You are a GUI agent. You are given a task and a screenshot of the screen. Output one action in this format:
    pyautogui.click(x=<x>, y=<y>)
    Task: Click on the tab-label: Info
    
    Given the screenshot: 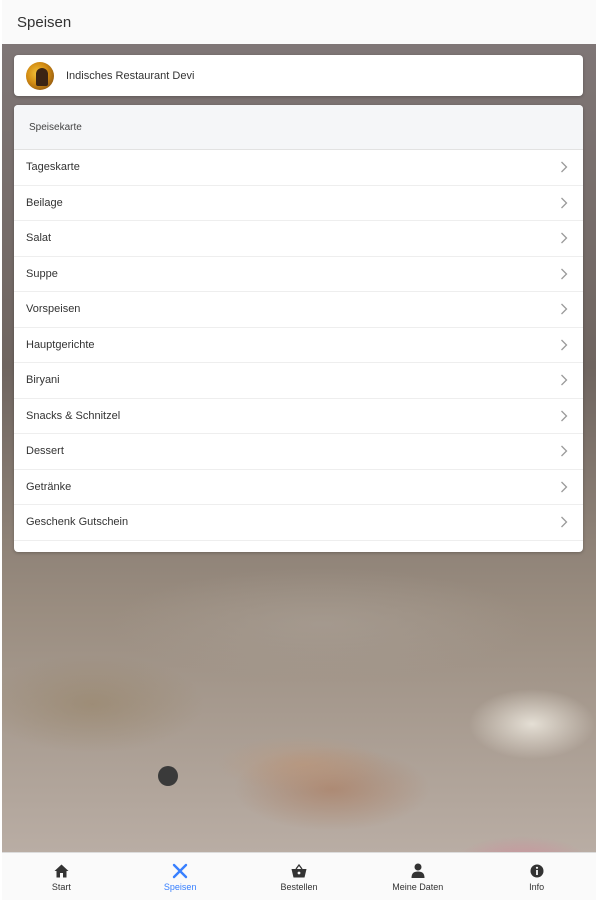 What is the action you would take?
    pyautogui.click(x=537, y=886)
    